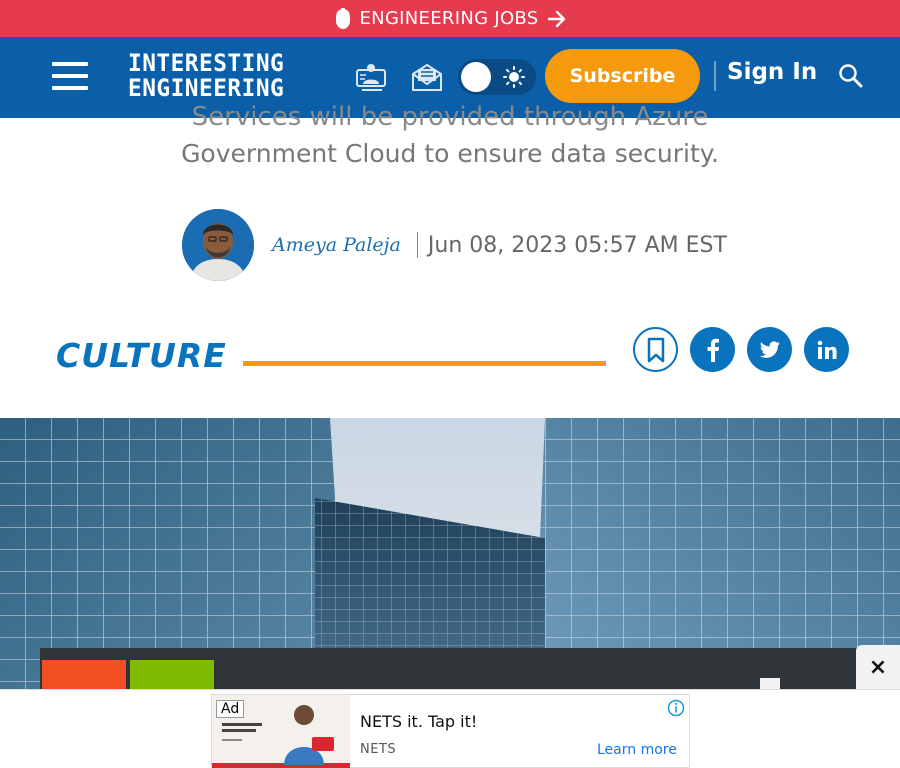 Image resolution: width=900 pixels, height=768 pixels. What do you see at coordinates (206, 63) in the screenshot?
I see `logo-line-1: INTERESTING` at bounding box center [206, 63].